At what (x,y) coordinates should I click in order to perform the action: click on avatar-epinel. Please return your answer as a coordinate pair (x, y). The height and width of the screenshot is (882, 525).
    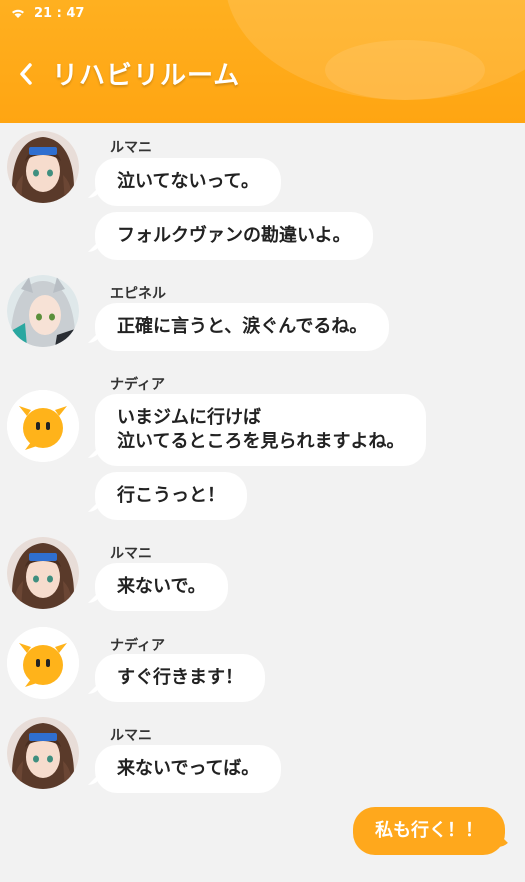
    Looking at the image, I should click on (43, 311).